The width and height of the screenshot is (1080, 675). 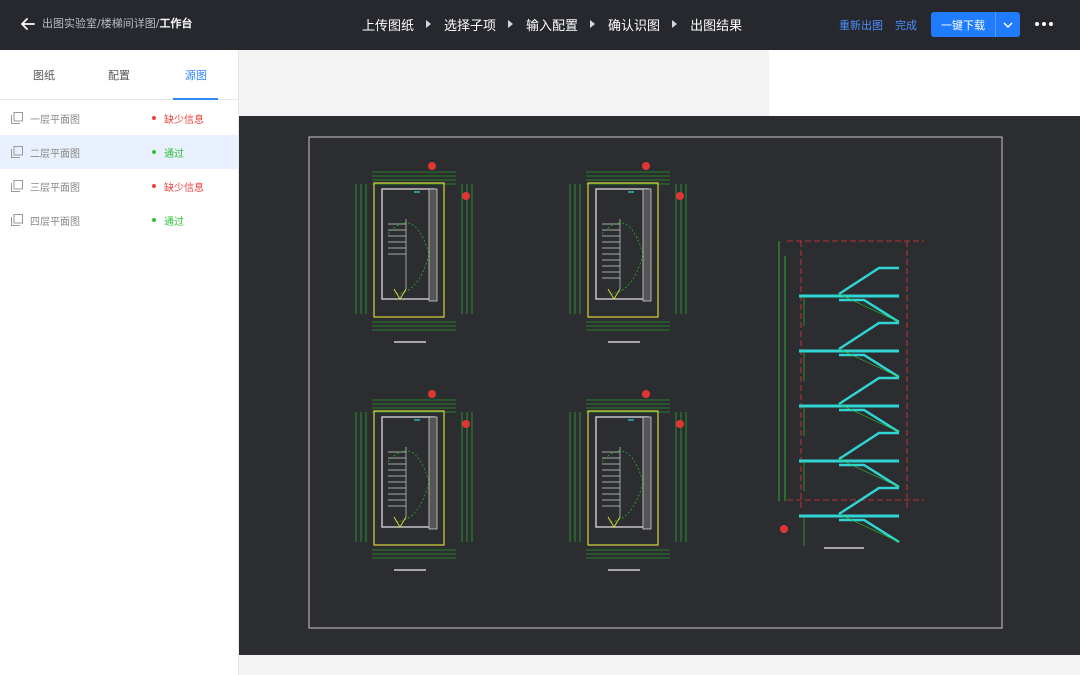 What do you see at coordinates (176, 23) in the screenshot?
I see `breadcrumb-current: 工作台` at bounding box center [176, 23].